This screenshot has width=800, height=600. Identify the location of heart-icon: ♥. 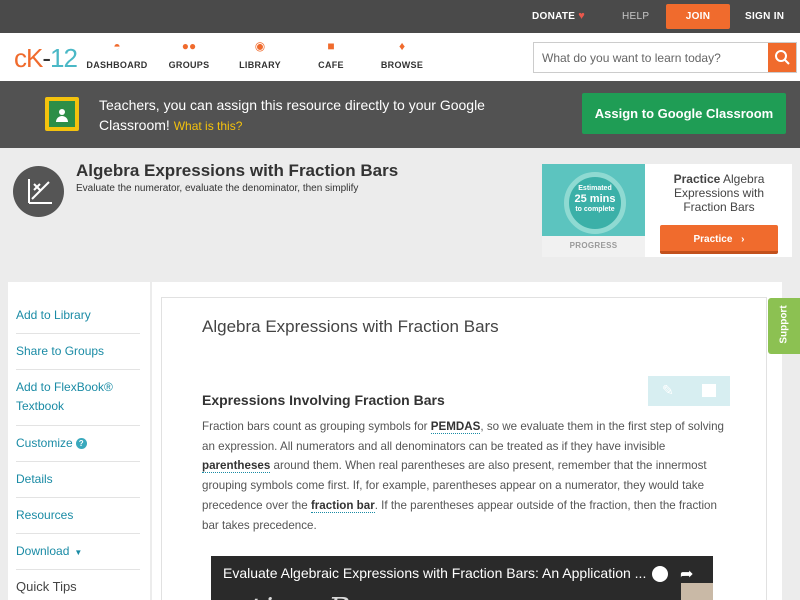
(582, 16).